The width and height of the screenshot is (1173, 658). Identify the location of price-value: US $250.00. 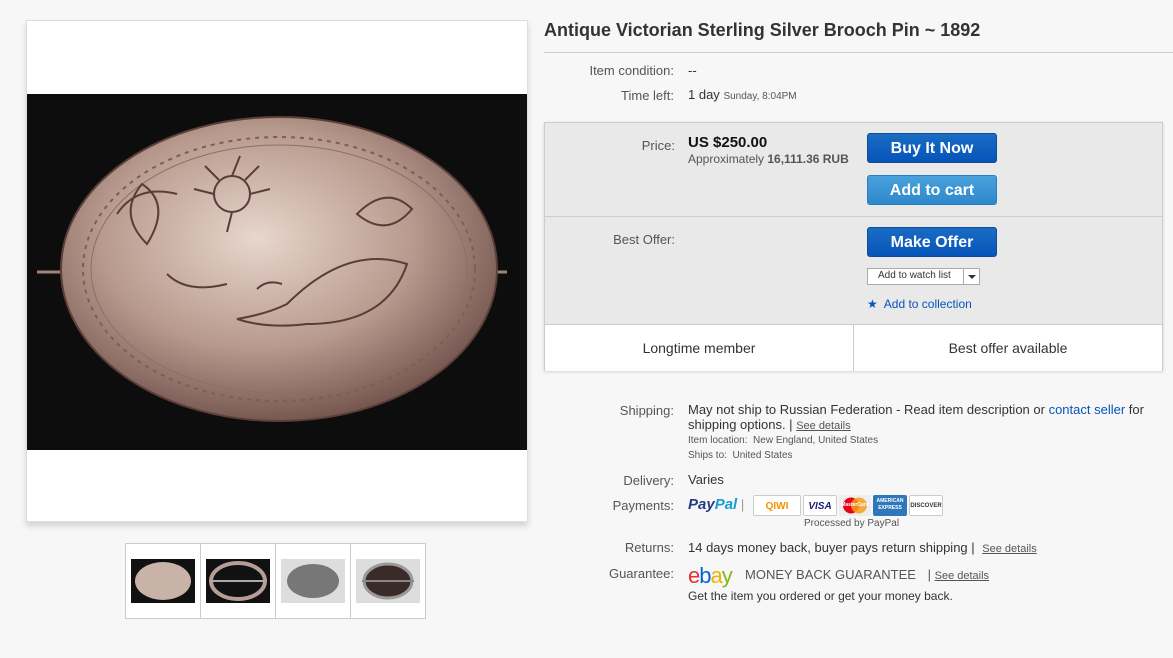
(728, 142).